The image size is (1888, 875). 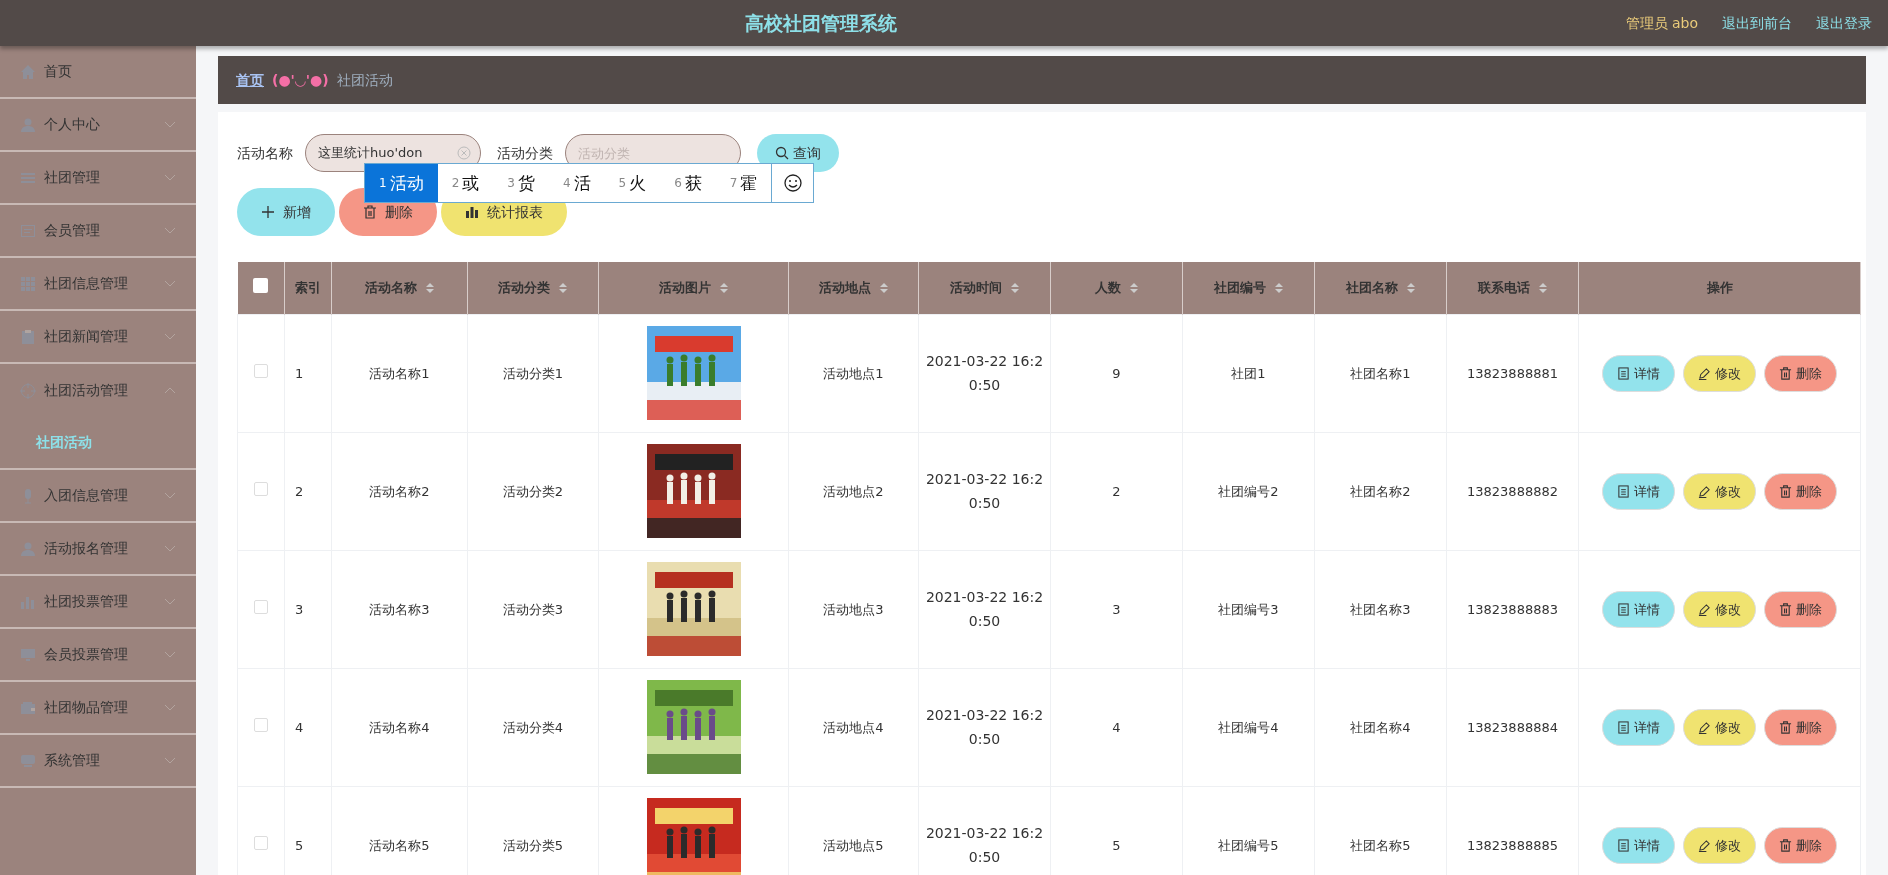 What do you see at coordinates (472, 212) in the screenshot?
I see `bar-chart-icon` at bounding box center [472, 212].